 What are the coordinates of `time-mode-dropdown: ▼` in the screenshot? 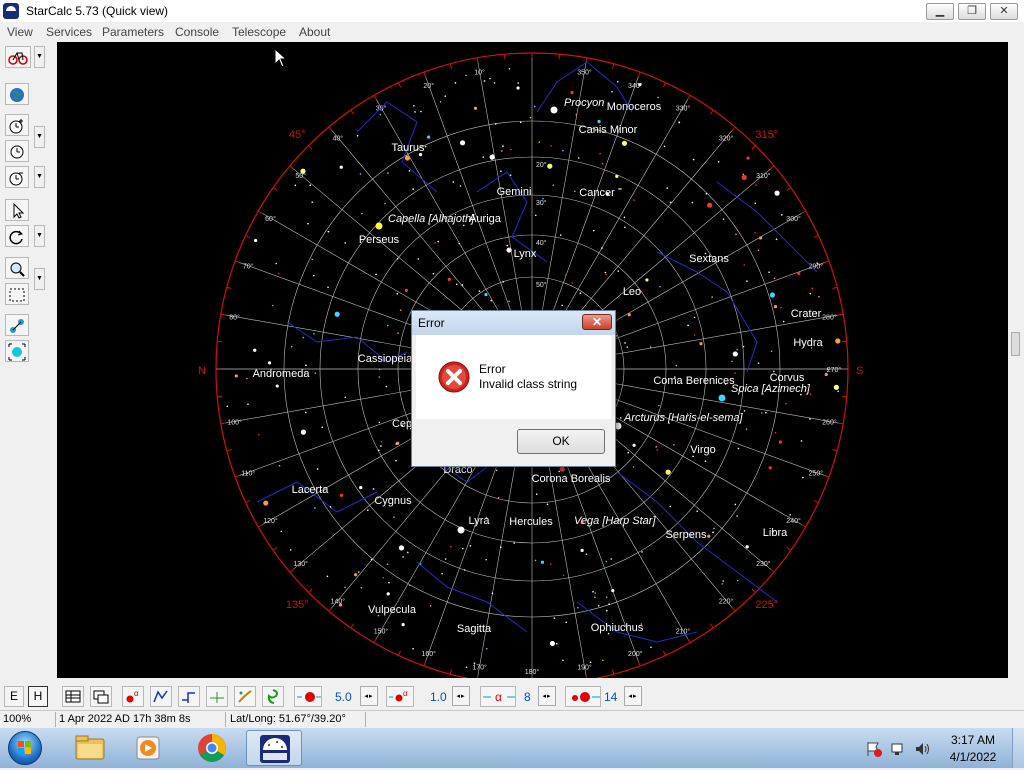 It's located at (39, 177).